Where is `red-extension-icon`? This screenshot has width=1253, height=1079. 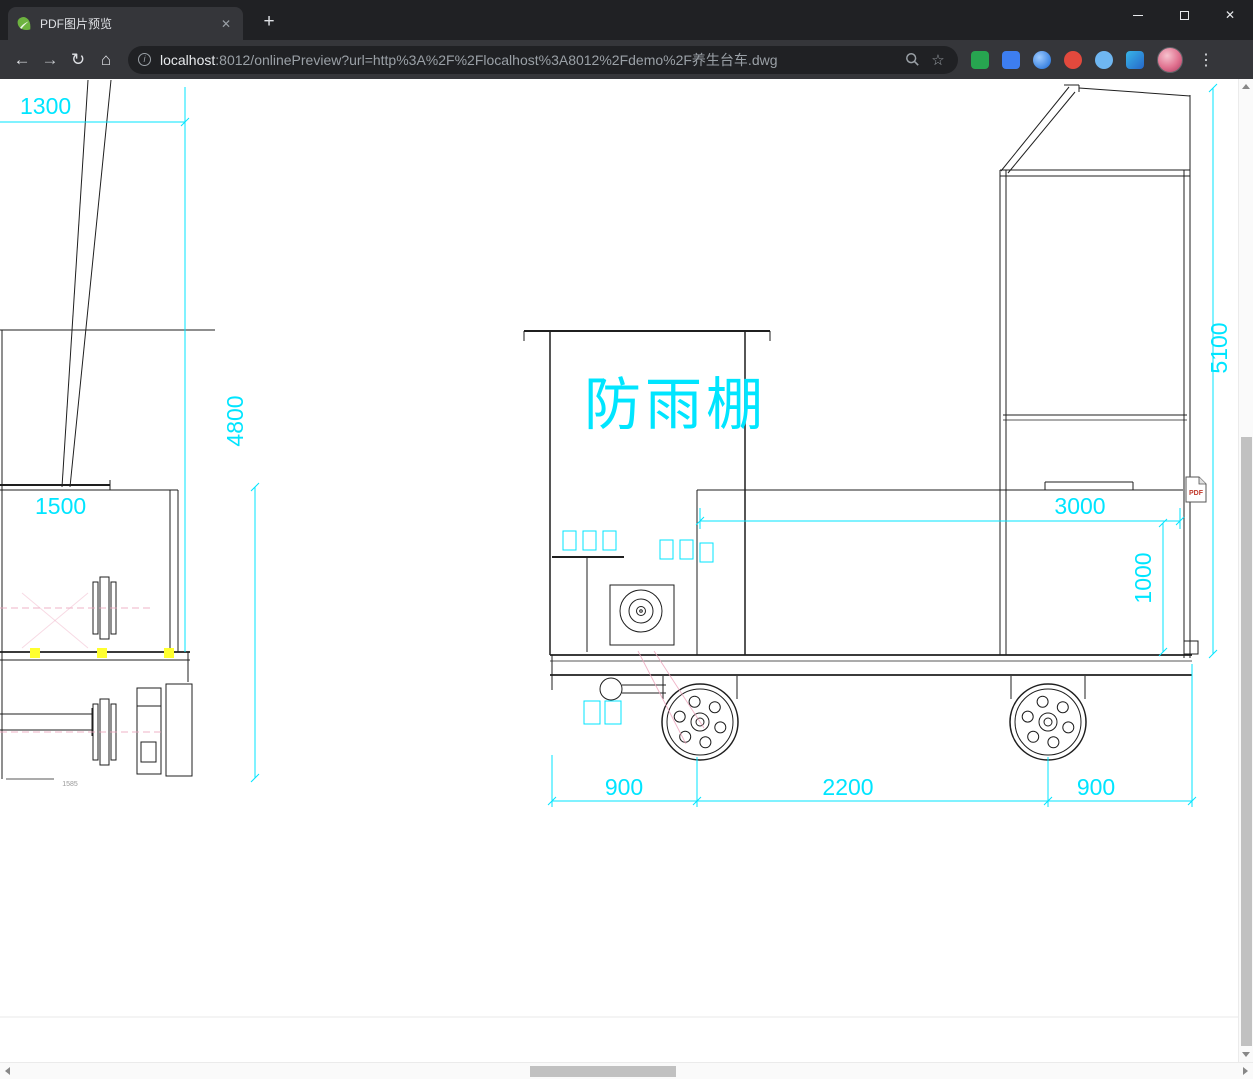
red-extension-icon is located at coordinates (1073, 59).